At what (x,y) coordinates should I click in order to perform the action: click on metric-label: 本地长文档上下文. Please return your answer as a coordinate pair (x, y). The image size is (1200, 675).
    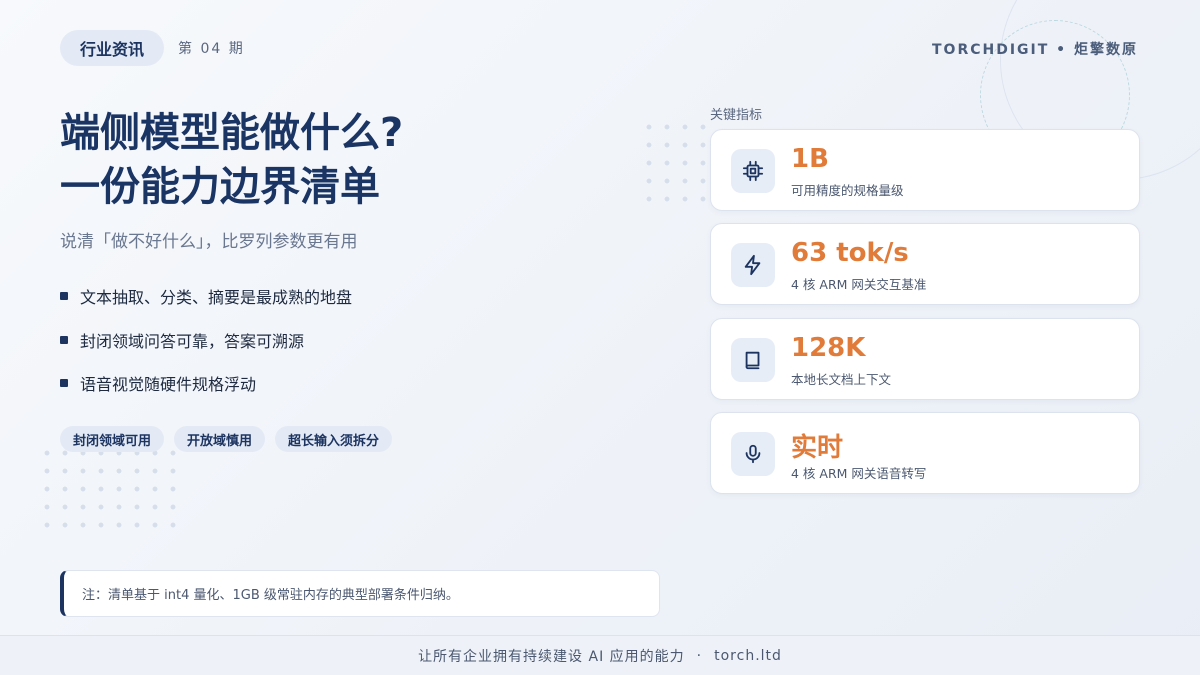
    Looking at the image, I should click on (841, 379).